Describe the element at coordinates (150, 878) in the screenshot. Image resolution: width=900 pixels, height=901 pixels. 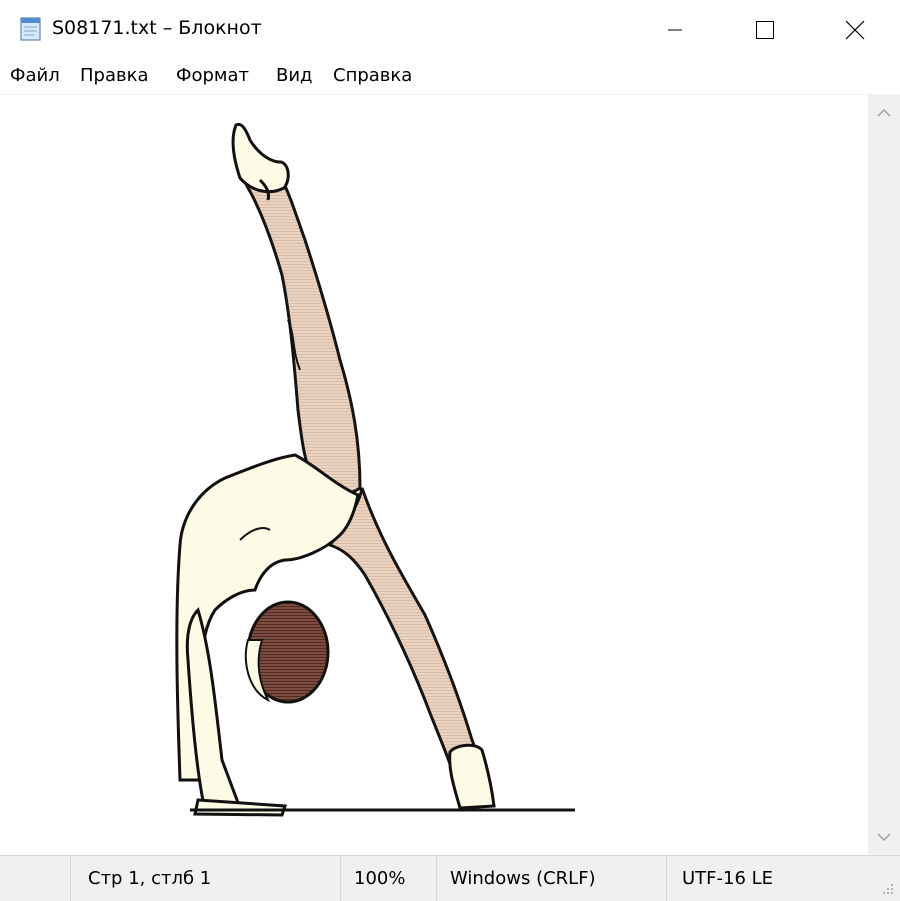
I see `cursor-position: Стр 1, стлб 1` at that location.